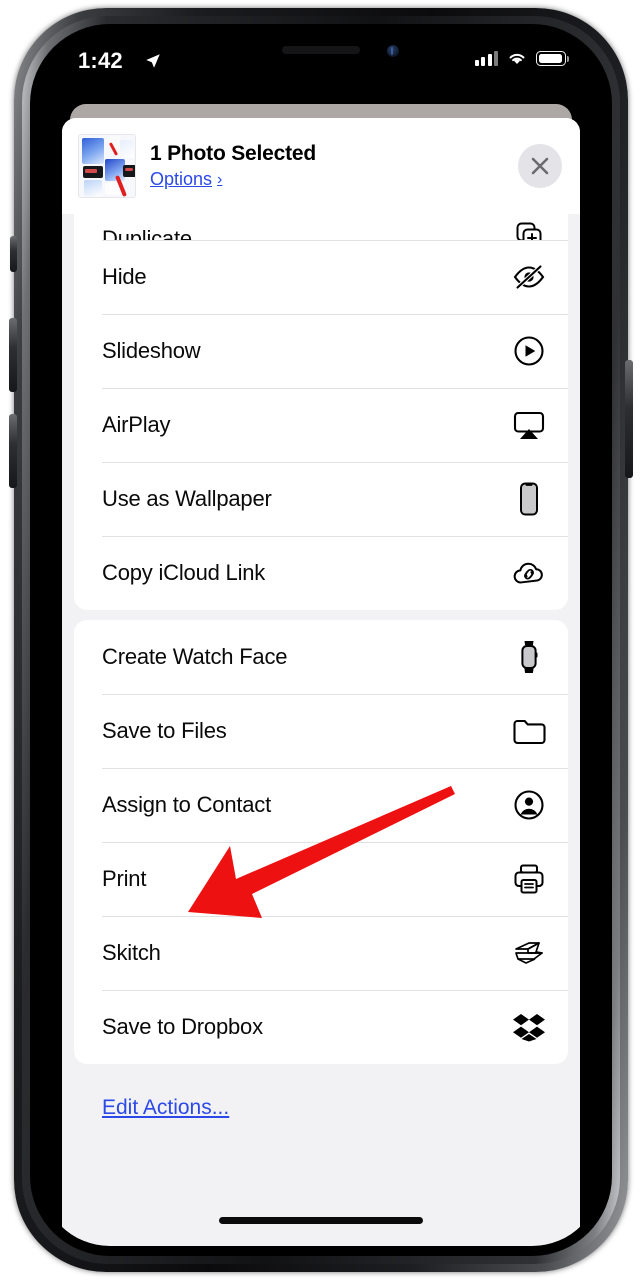 Image resolution: width=642 pixels, height=1280 pixels. Describe the element at coordinates (321, 227) in the screenshot. I see `list-item-duplicate: Duplicate` at that location.